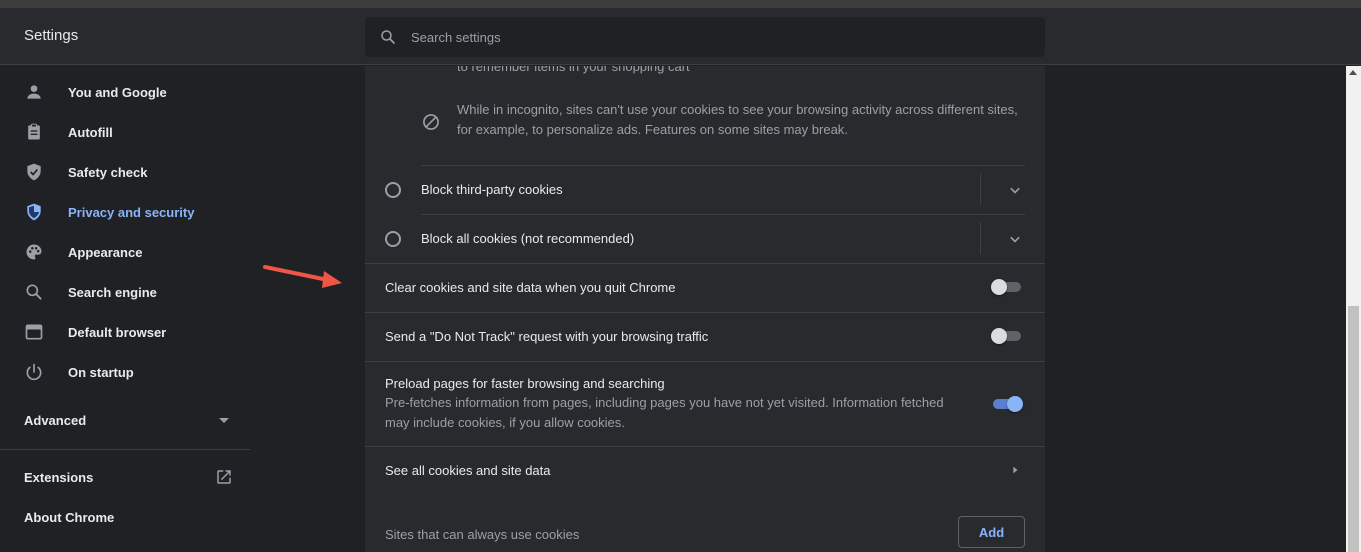 This screenshot has height=552, width=1361. What do you see at coordinates (34, 372) in the screenshot?
I see `power-icon` at bounding box center [34, 372].